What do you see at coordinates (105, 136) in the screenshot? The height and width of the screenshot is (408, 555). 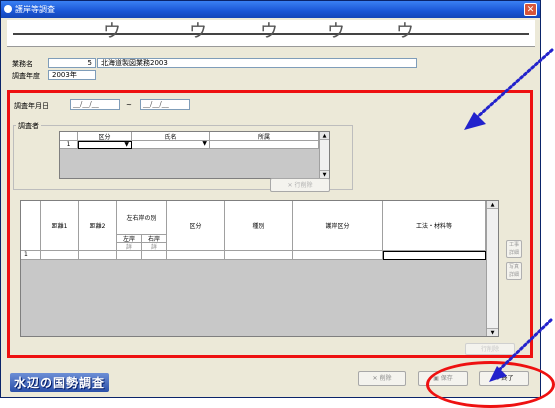 I see `surveyor-col-kubun: 区分` at bounding box center [105, 136].